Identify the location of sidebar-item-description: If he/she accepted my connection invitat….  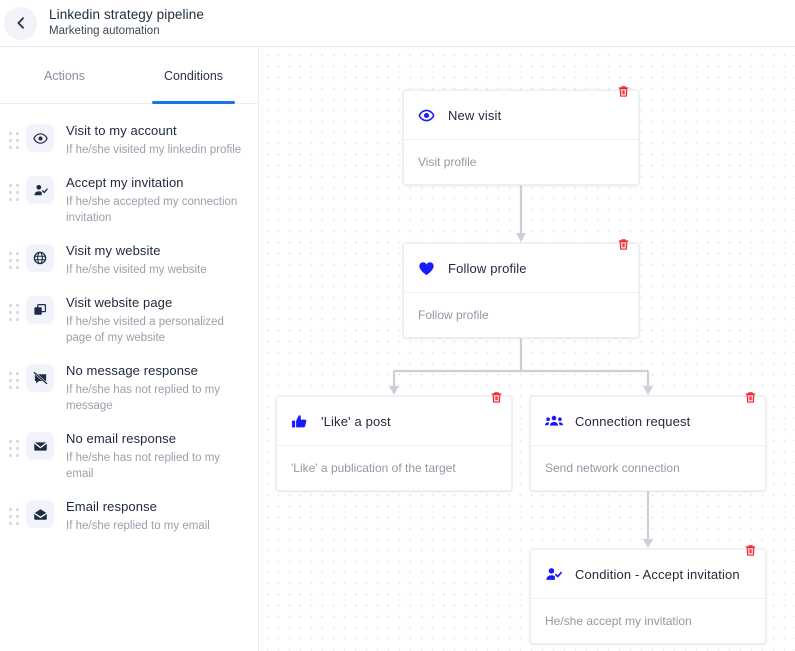
(152, 210).